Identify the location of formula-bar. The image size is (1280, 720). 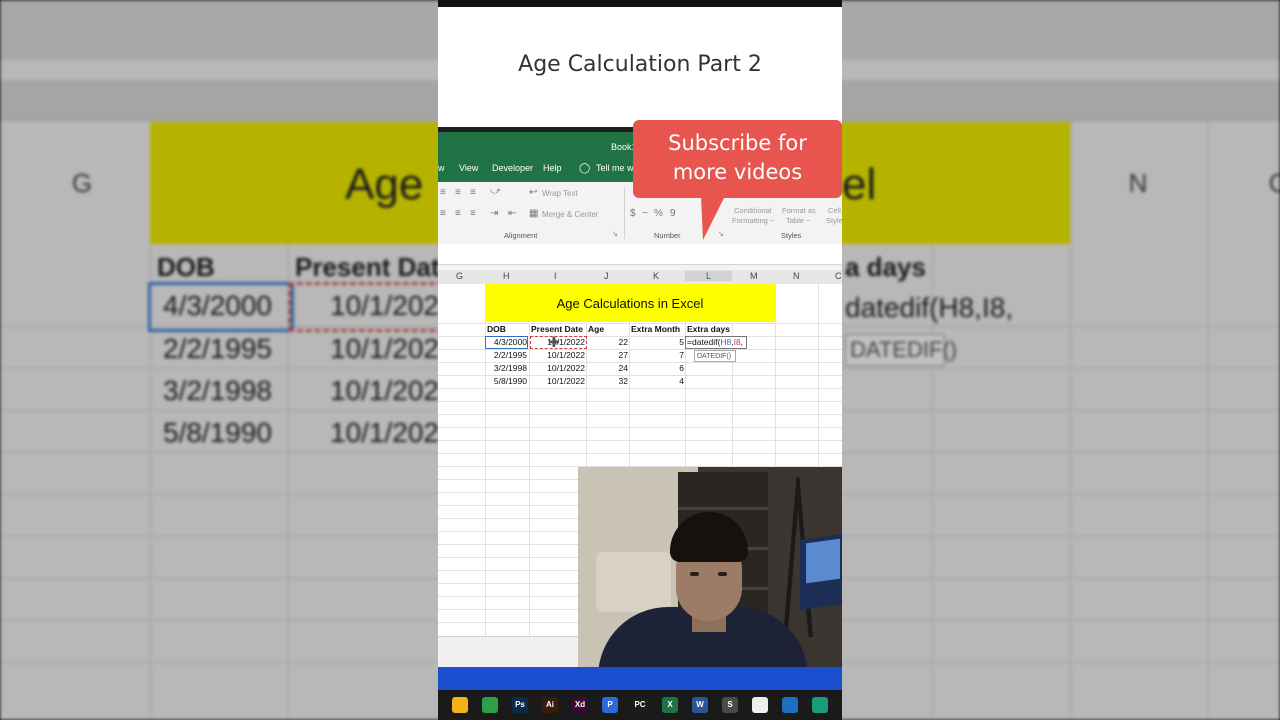
(640, 254).